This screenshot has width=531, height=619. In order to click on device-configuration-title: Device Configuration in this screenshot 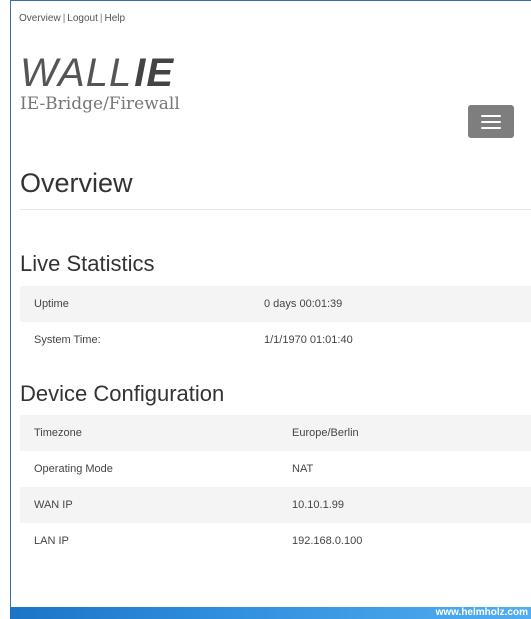, I will do `click(122, 393)`.